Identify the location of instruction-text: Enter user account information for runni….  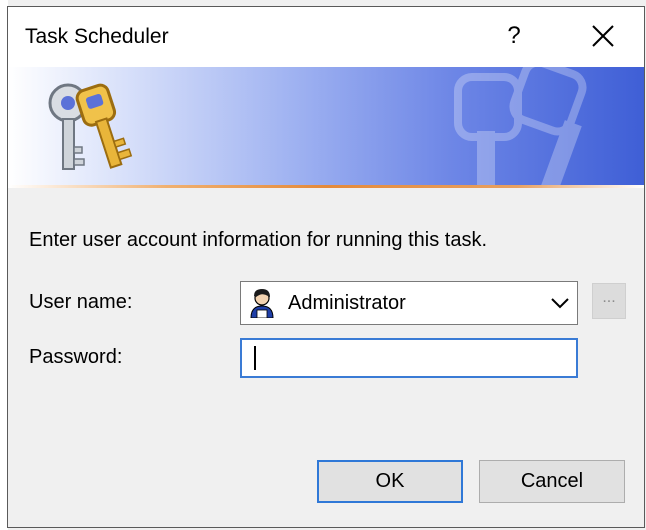
(258, 240).